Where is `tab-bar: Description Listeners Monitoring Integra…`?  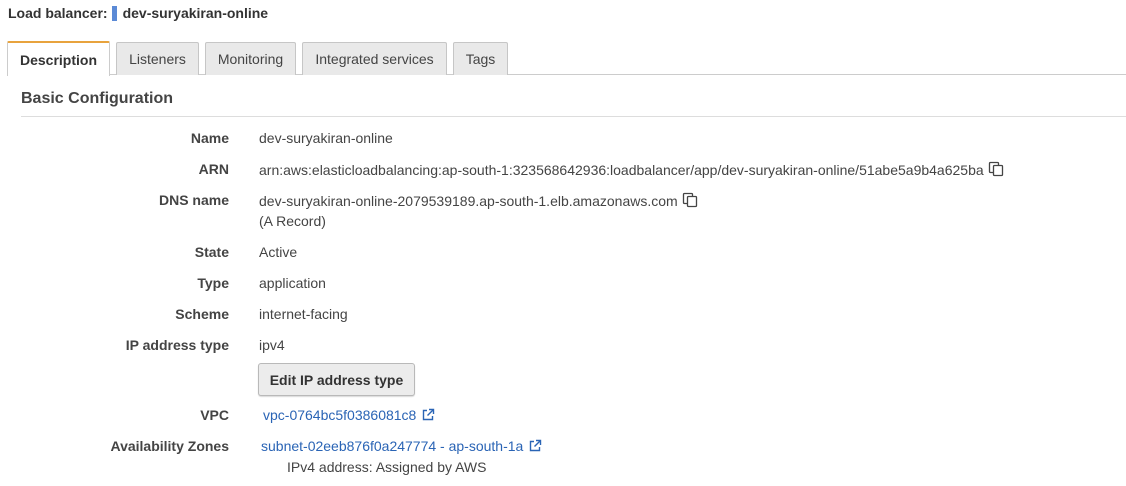
tab-bar: Description Listeners Monitoring Integra… is located at coordinates (566, 58).